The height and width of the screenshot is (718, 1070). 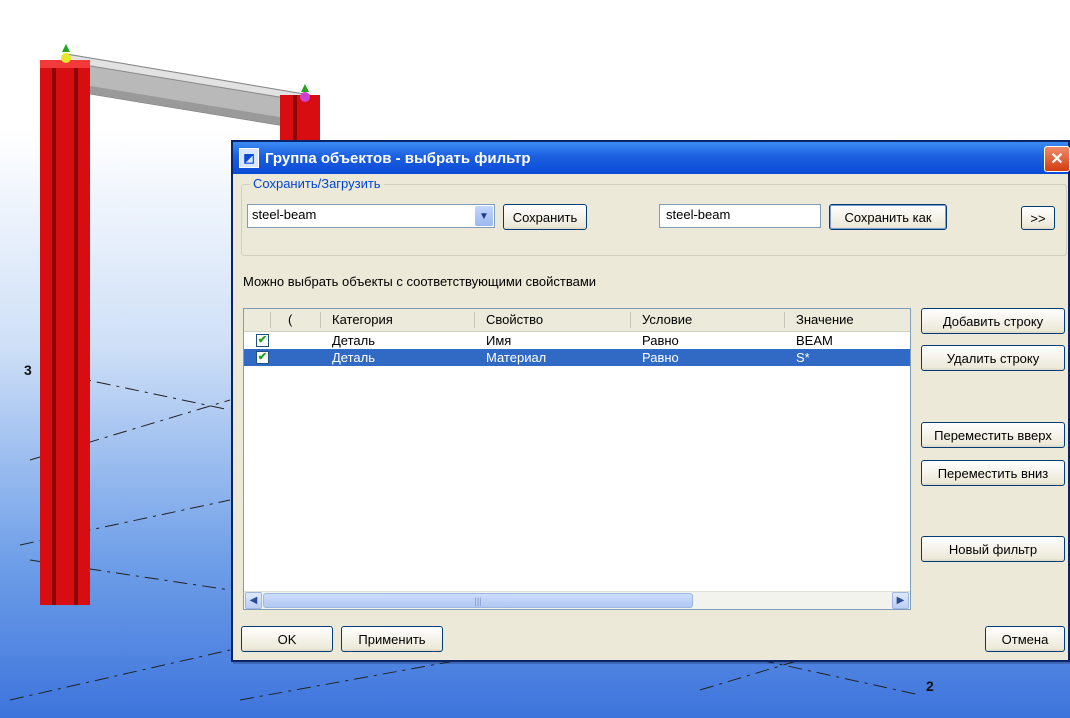 What do you see at coordinates (667, 319) in the screenshot?
I see `column-header-condition: Условие` at bounding box center [667, 319].